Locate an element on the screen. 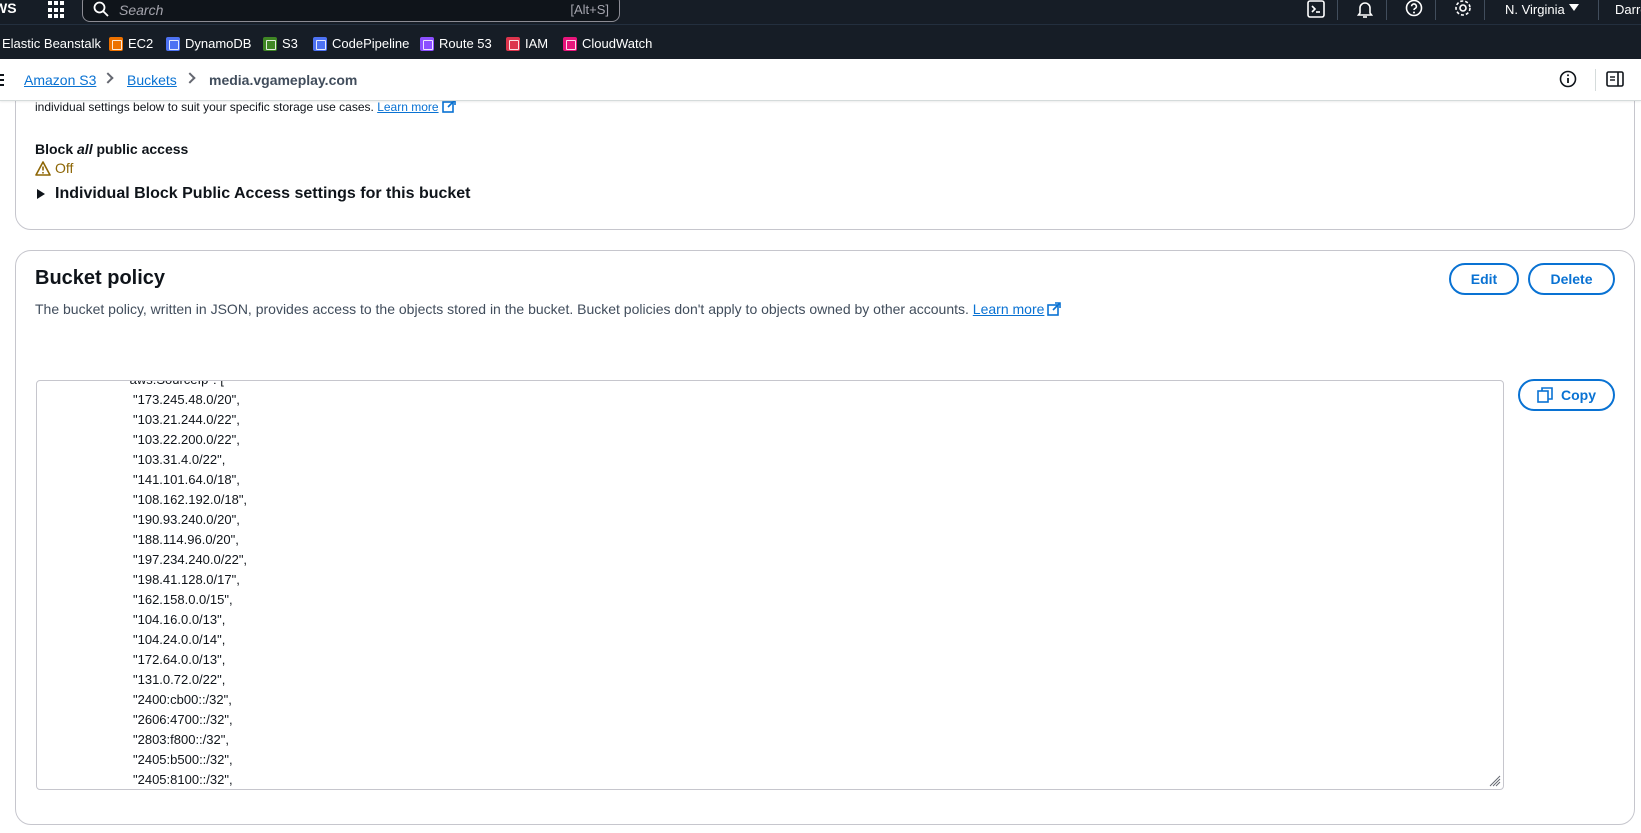  favorite-label: Elastic Beanstalk is located at coordinates (51, 43).